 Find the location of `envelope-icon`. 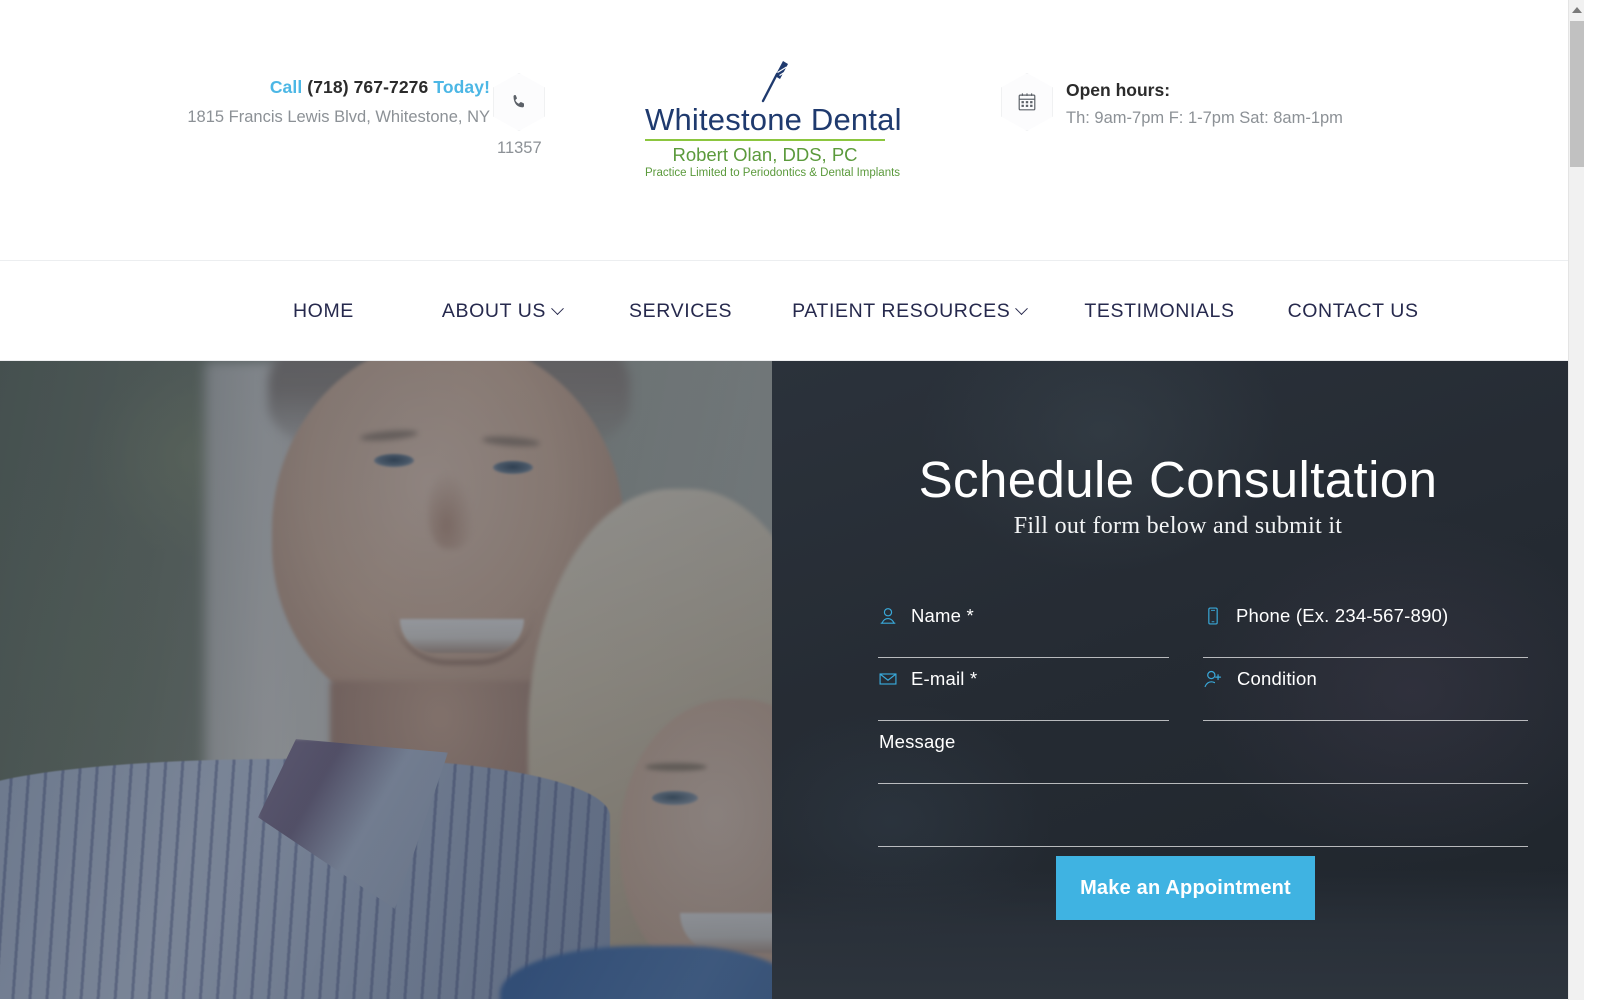

envelope-icon is located at coordinates (888, 679).